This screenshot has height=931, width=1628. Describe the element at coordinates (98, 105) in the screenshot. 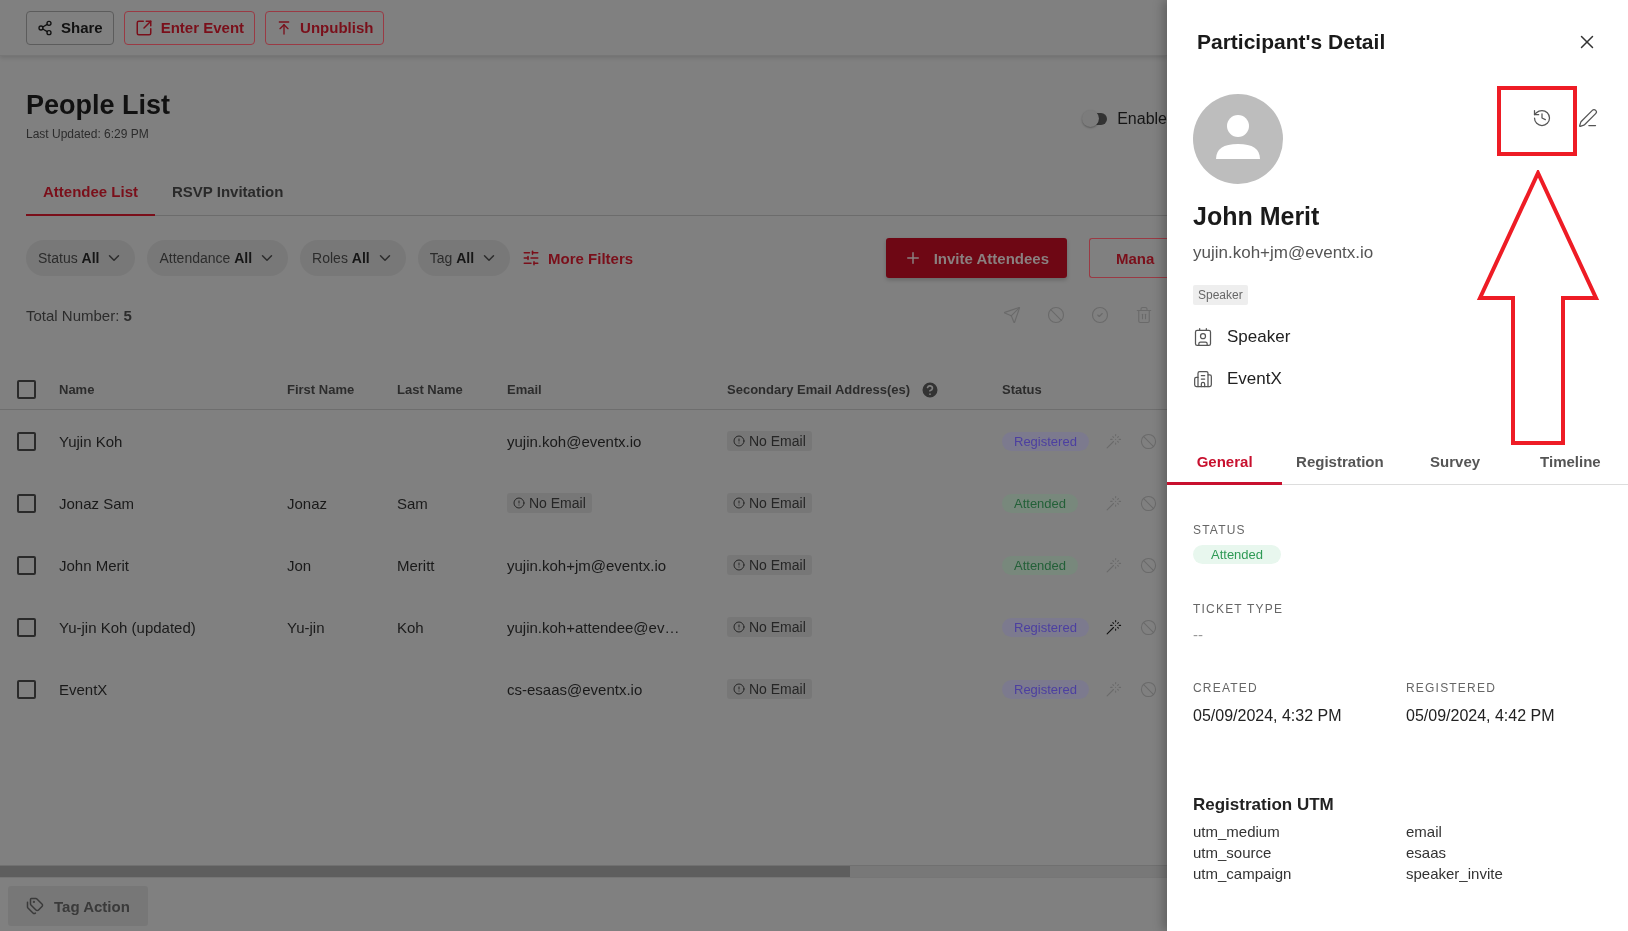

I see `page-title: People List` at that location.